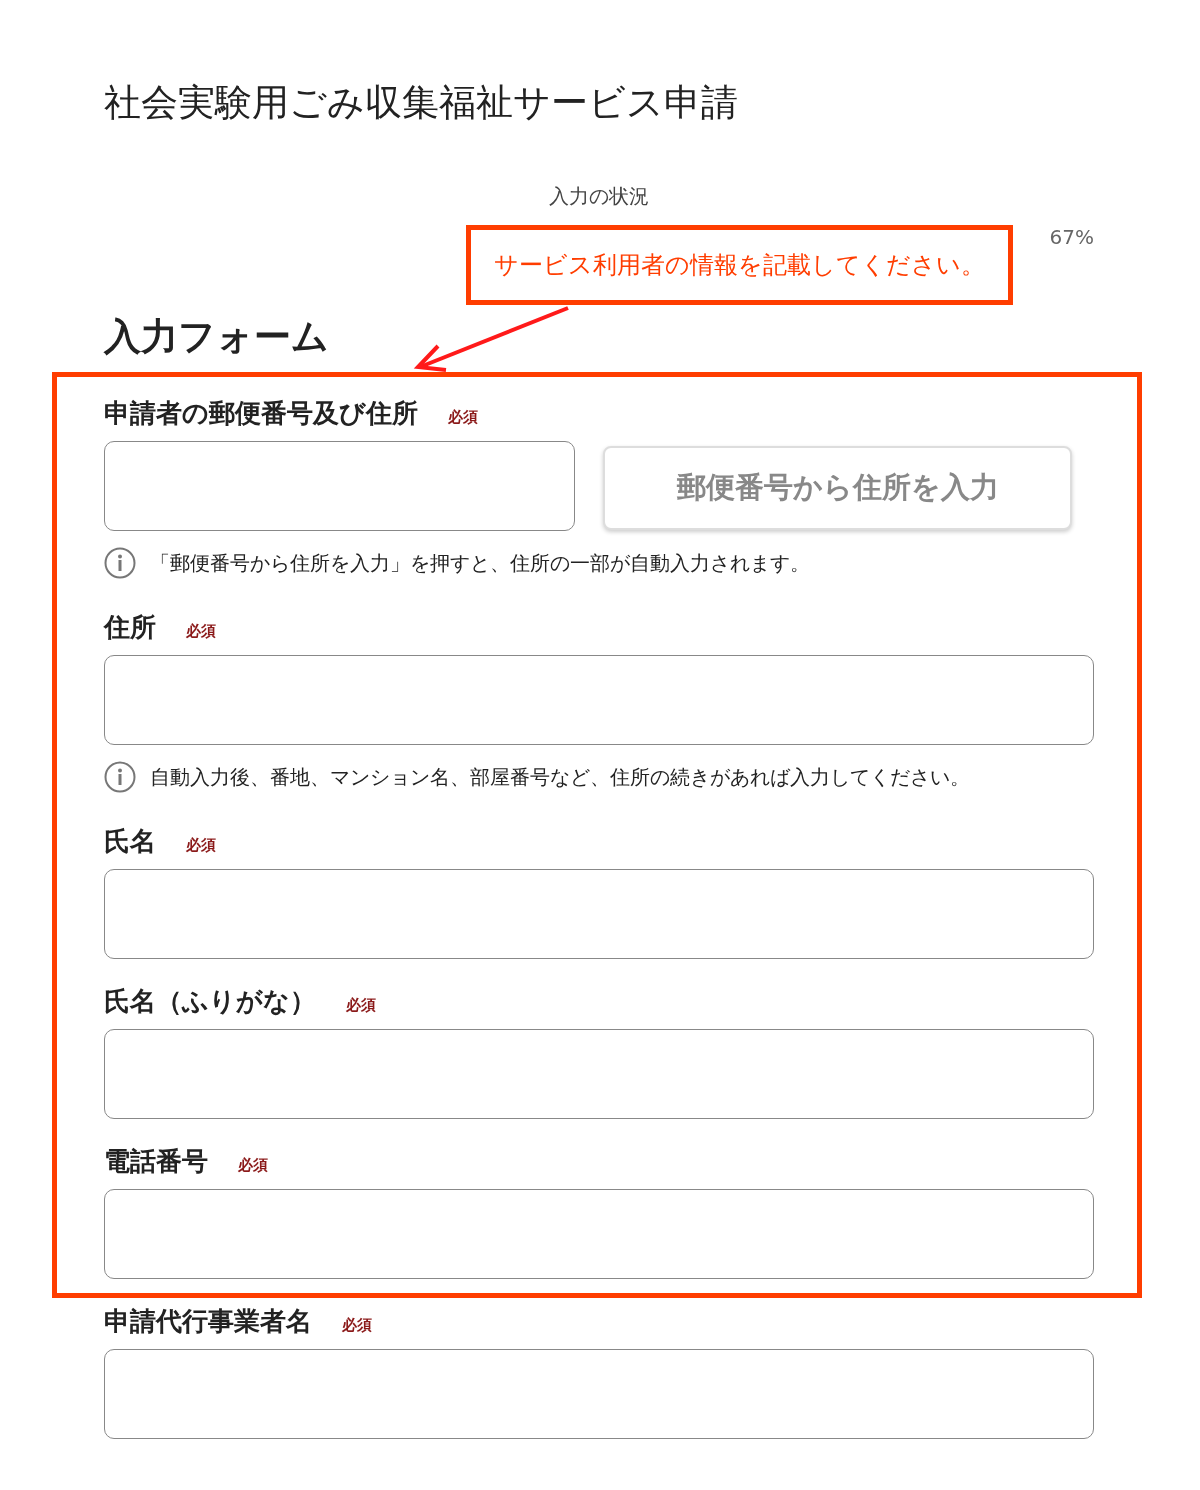  I want to click on field-label: 申請者の郵便番号及び住所, so click(261, 413).